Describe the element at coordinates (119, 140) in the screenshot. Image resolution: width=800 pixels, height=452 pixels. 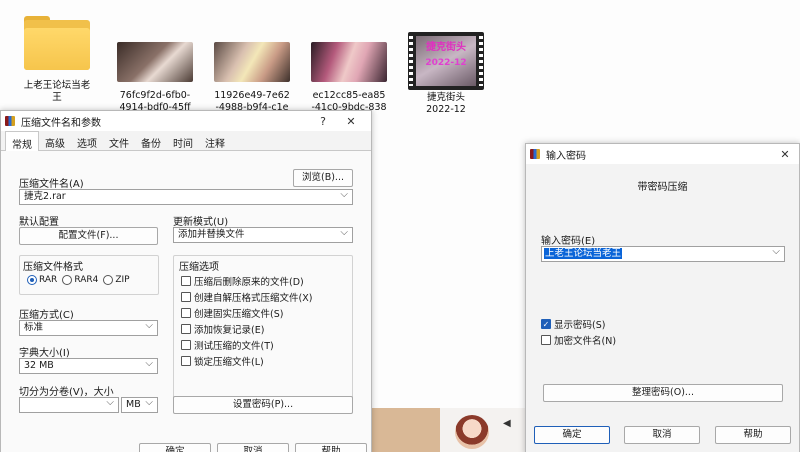
I see `tab-files: 文件` at that location.